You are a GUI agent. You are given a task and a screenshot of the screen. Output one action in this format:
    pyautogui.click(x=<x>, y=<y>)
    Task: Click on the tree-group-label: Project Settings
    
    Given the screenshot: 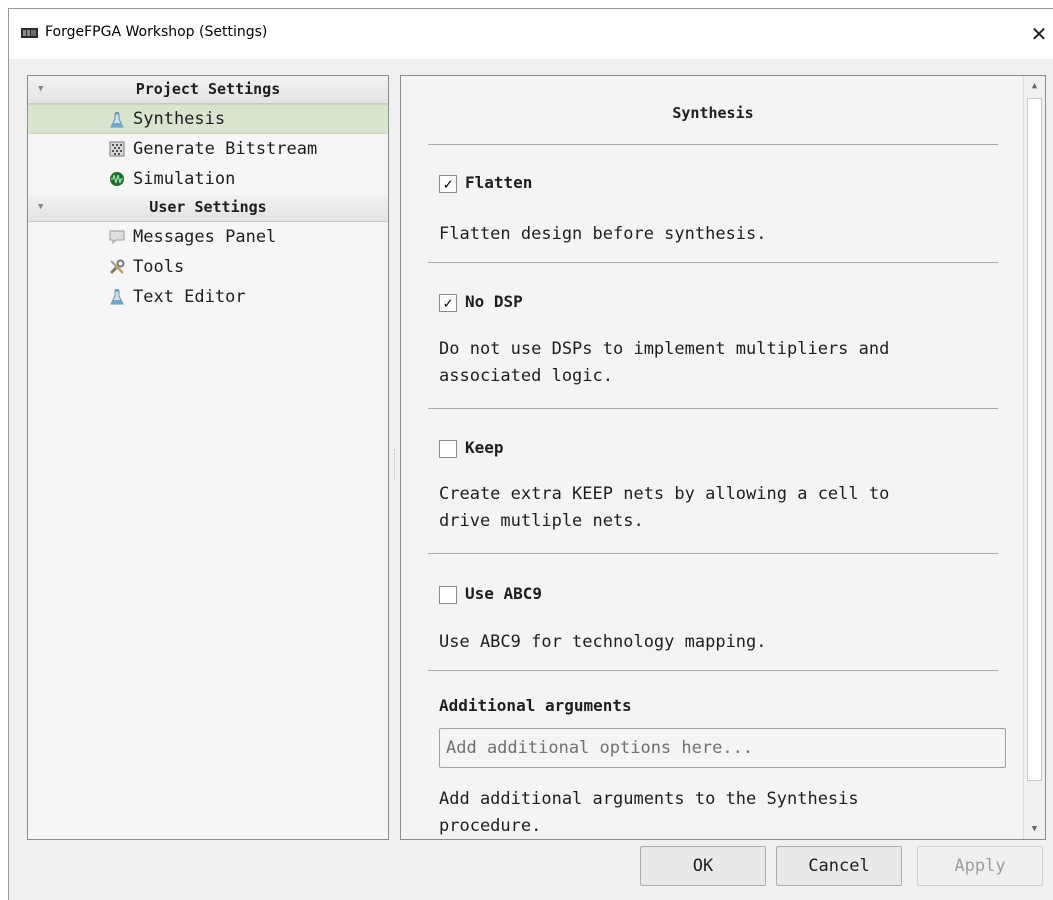 What is the action you would take?
    pyautogui.click(x=208, y=89)
    